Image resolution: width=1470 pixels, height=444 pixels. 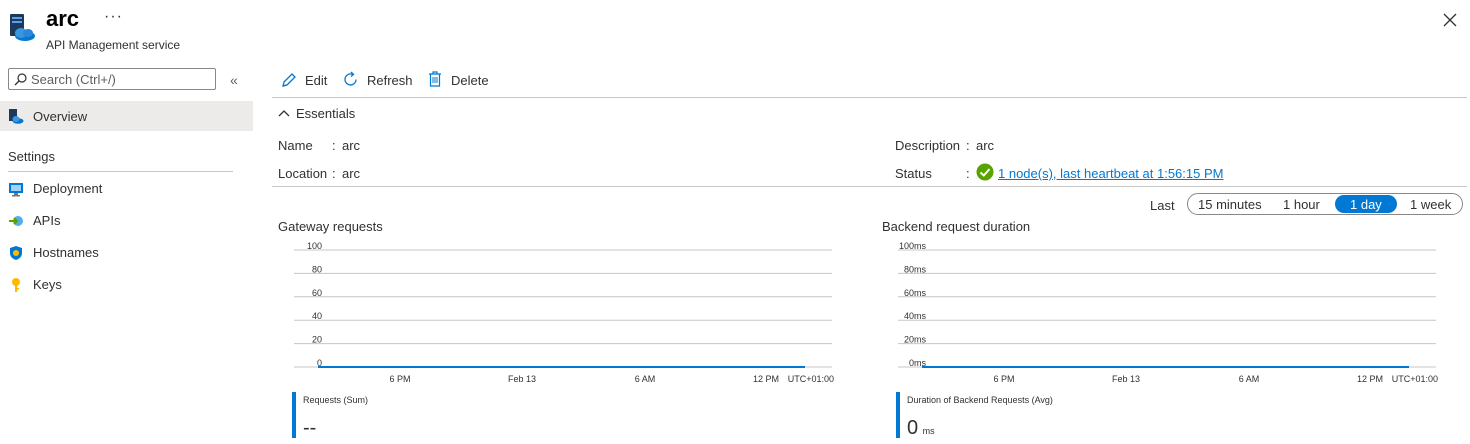 I want to click on pencil-icon, so click(x=289, y=80).